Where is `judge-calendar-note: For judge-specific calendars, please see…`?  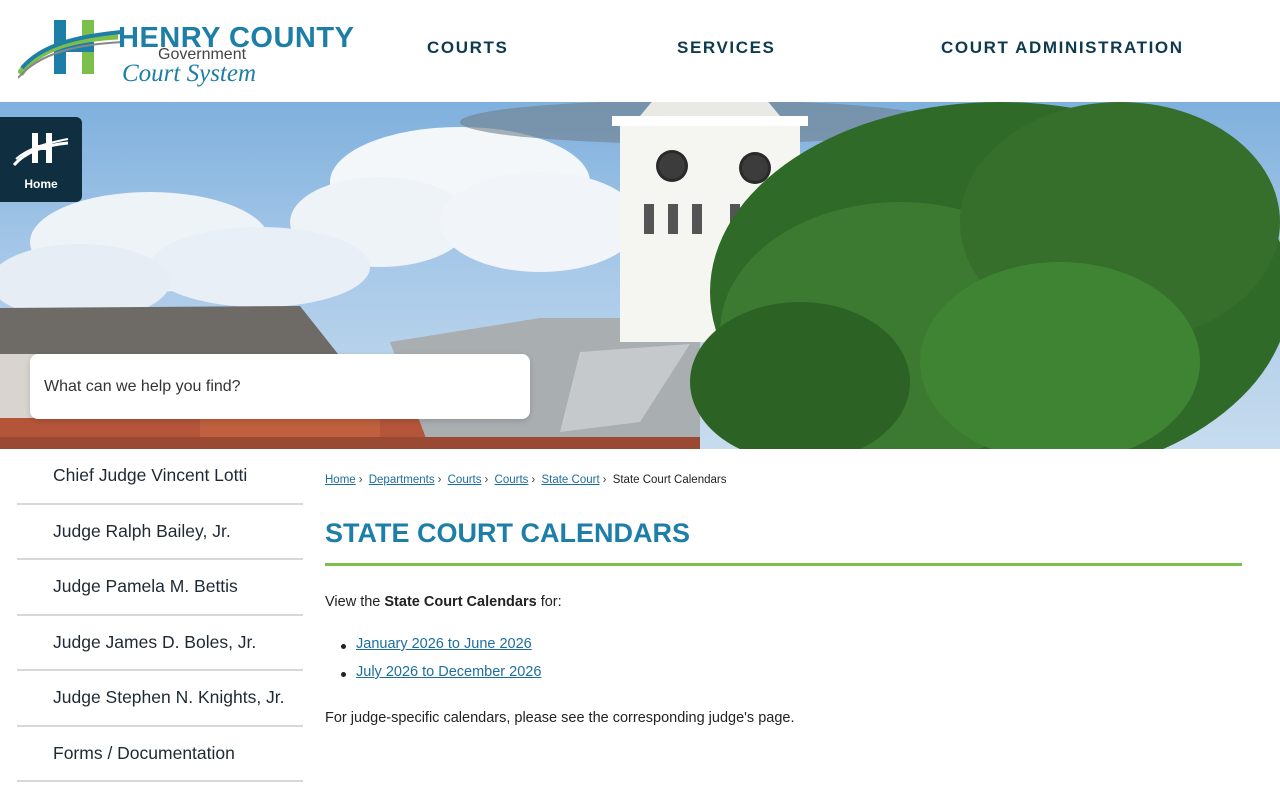 judge-calendar-note: For judge-specific calendars, please see… is located at coordinates (560, 718).